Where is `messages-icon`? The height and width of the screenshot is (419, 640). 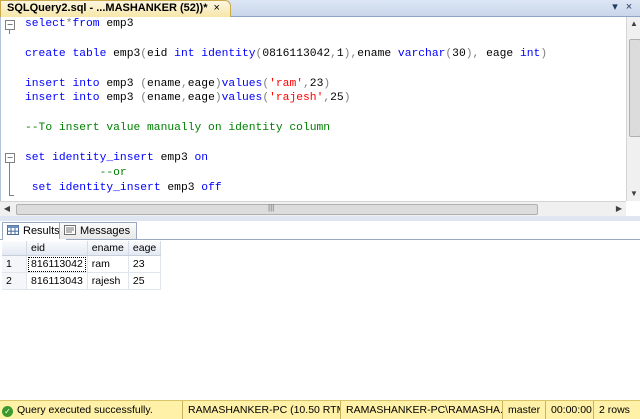 messages-icon is located at coordinates (70, 230).